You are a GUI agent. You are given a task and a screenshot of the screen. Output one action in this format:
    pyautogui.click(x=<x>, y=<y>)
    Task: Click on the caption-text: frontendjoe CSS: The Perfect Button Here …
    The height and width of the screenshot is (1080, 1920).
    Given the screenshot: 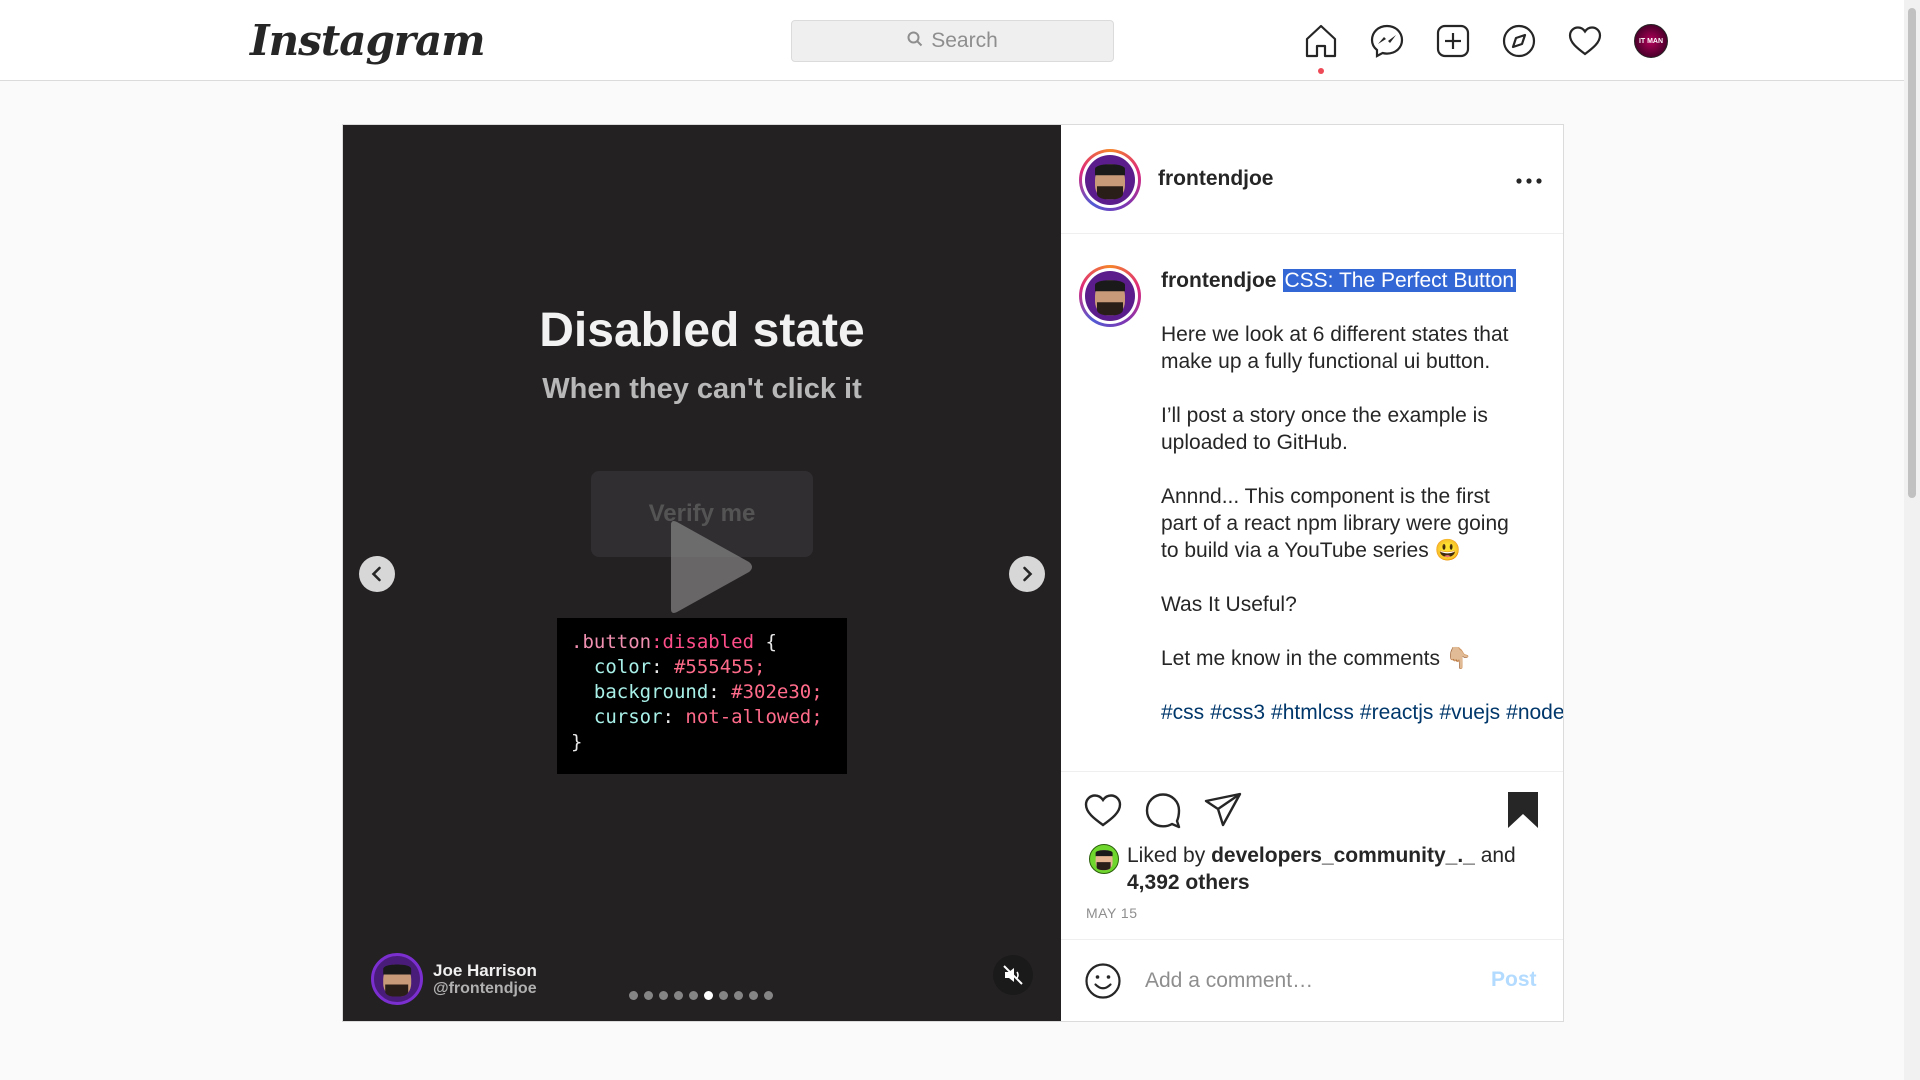 What is the action you would take?
    pyautogui.click(x=1362, y=510)
    